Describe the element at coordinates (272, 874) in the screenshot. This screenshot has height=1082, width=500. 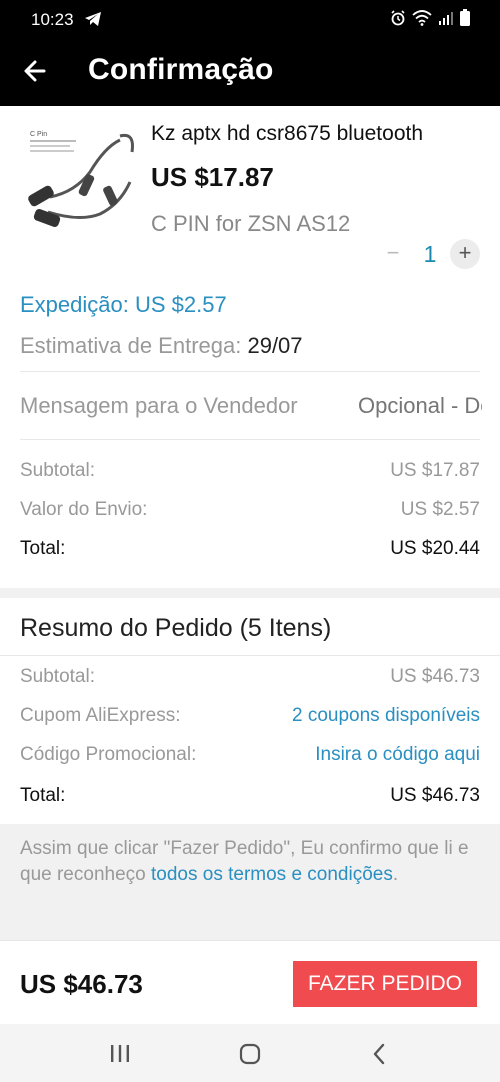
I see `terms-link: todos os termos e condições` at that location.